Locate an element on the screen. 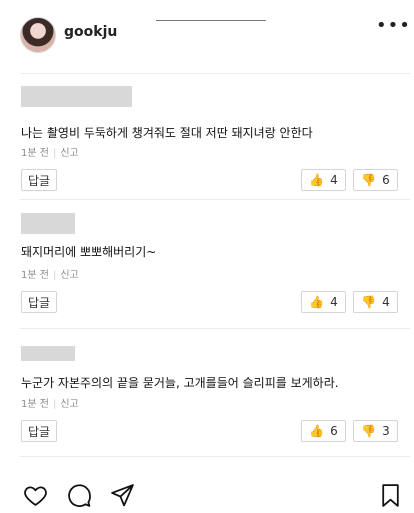  post-header: gookju ••• is located at coordinates (207, 33).